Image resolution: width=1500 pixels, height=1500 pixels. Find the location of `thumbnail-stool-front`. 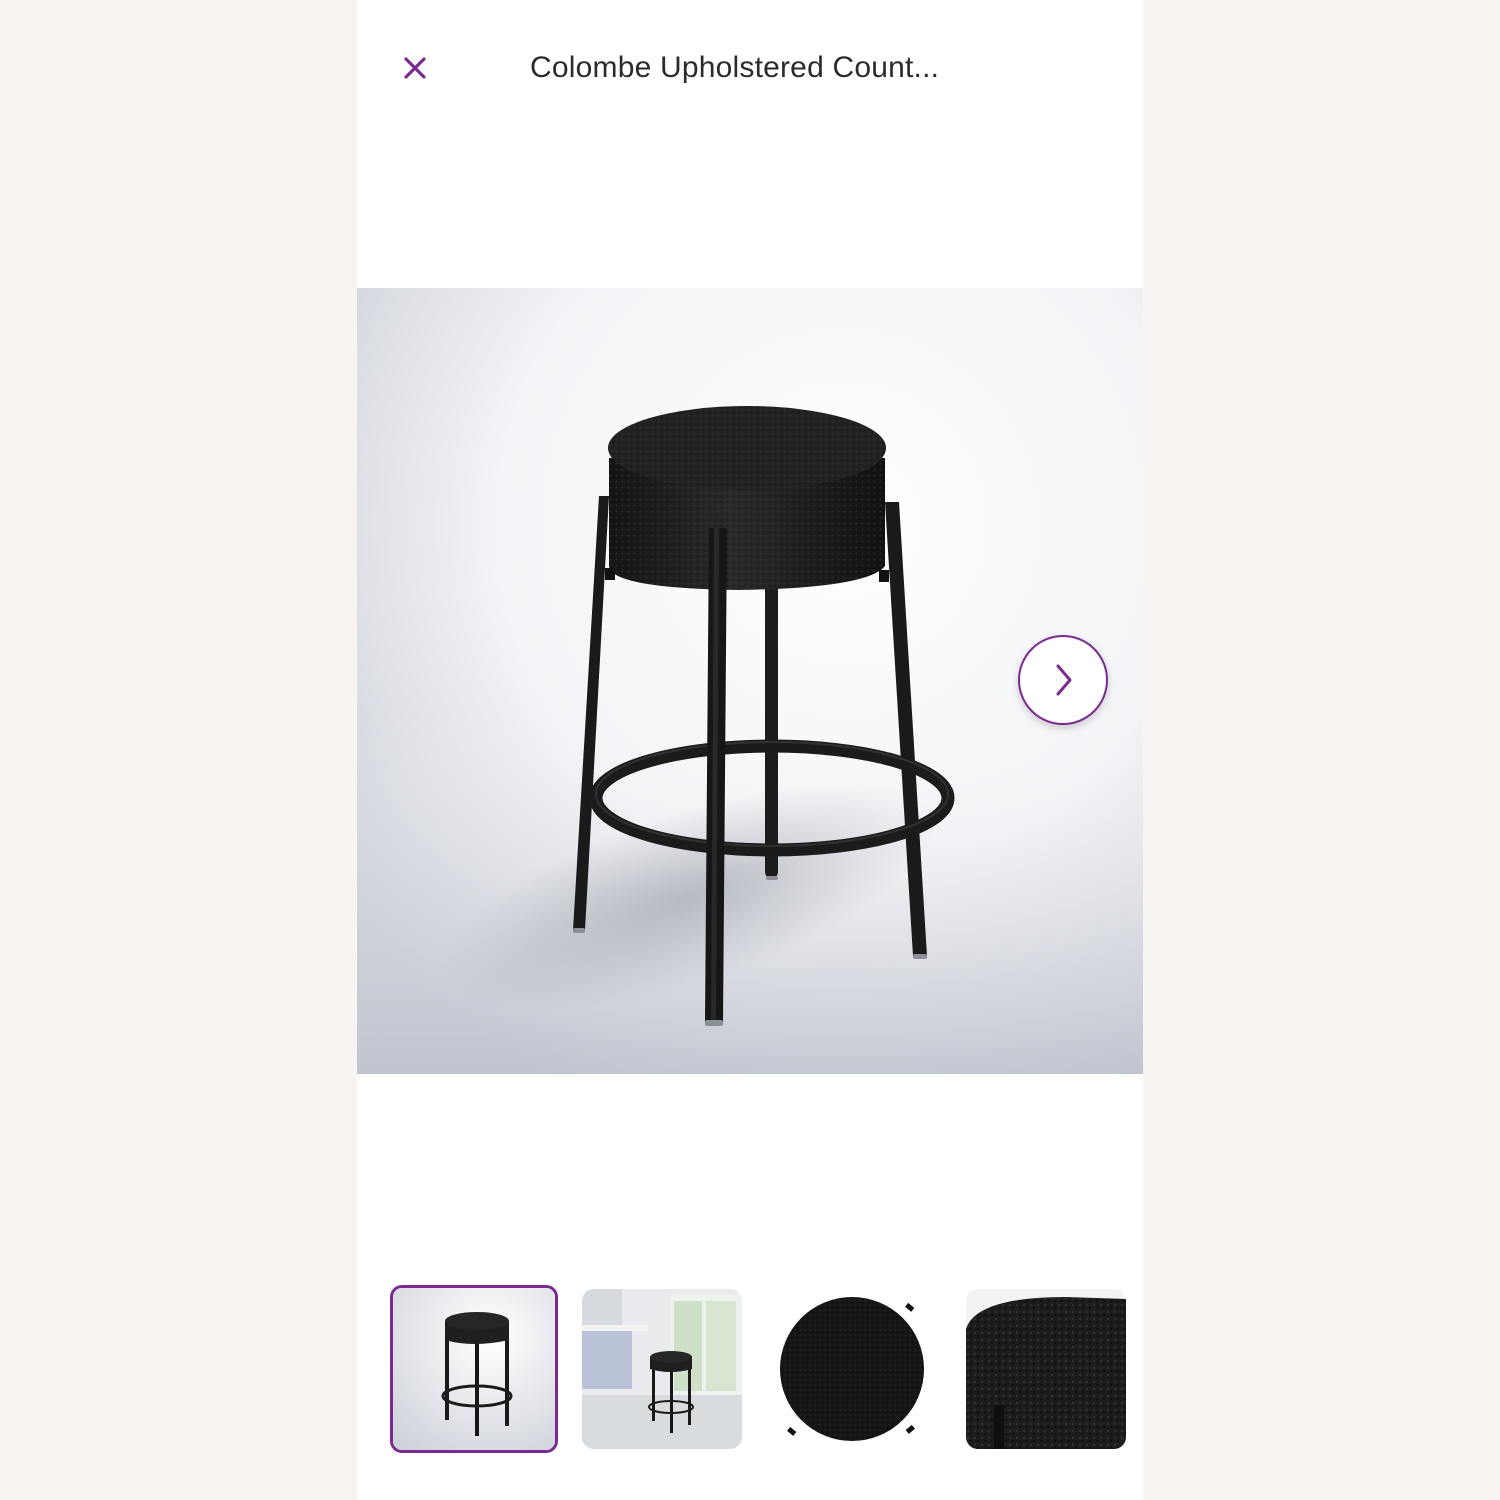

thumbnail-stool-front is located at coordinates (474, 1369).